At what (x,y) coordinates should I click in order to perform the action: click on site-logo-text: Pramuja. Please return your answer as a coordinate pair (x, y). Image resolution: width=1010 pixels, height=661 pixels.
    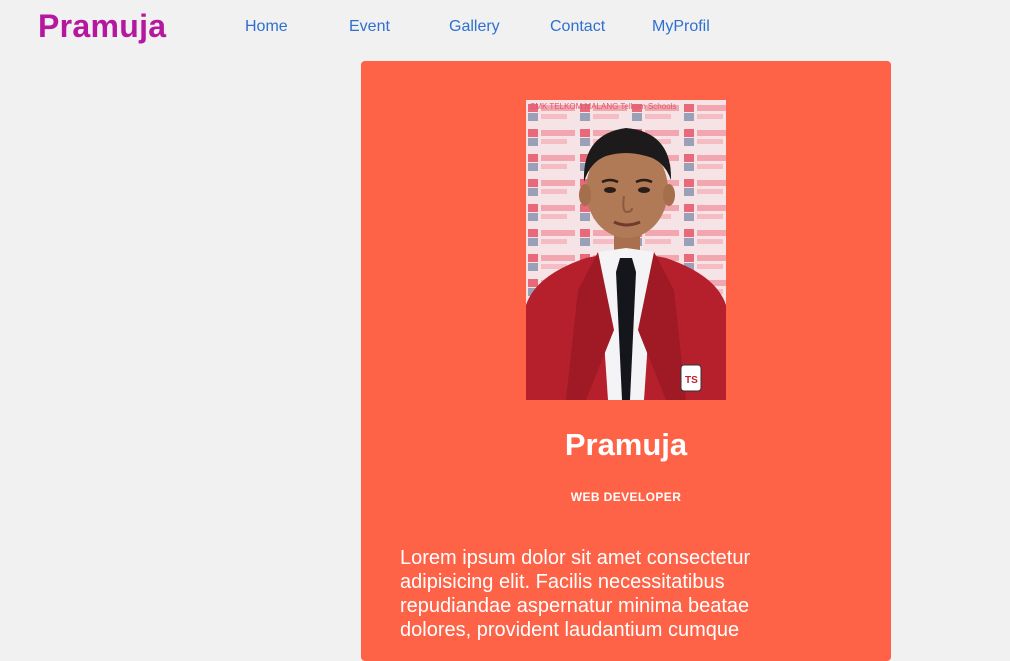
    Looking at the image, I should click on (102, 26).